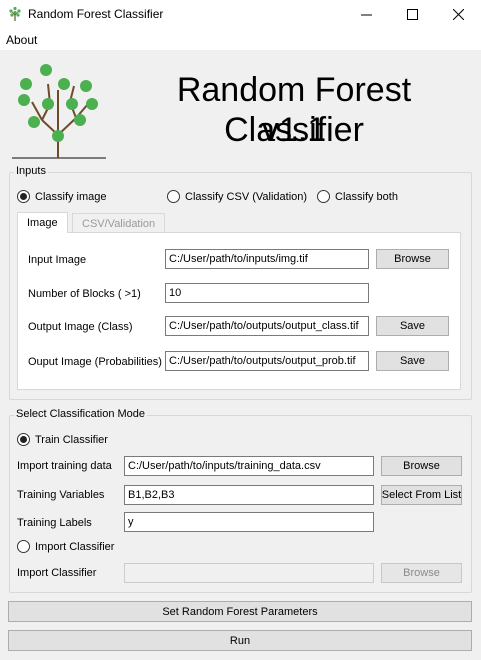 The height and width of the screenshot is (660, 481). What do you see at coordinates (421, 495) in the screenshot?
I see `select-from-list-button: Select From List` at bounding box center [421, 495].